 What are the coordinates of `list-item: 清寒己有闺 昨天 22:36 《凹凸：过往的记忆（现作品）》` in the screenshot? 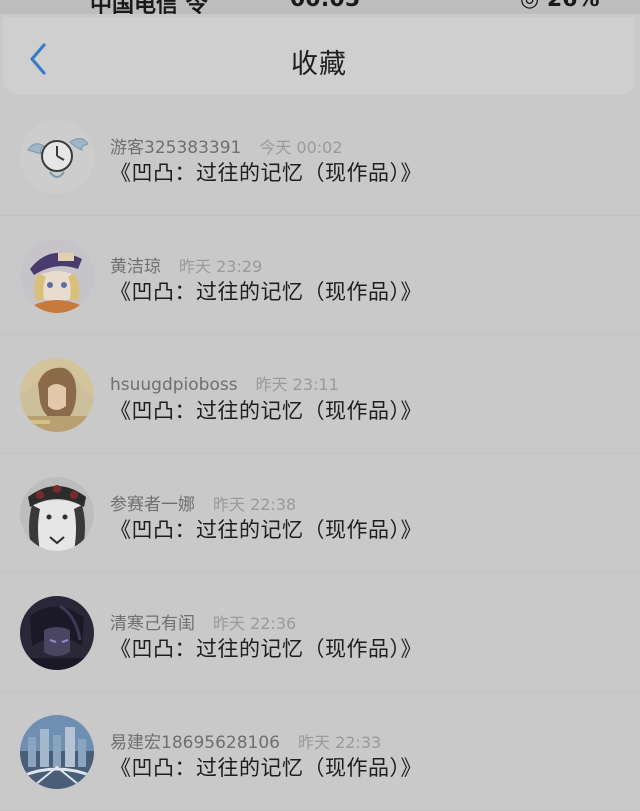 It's located at (320, 632).